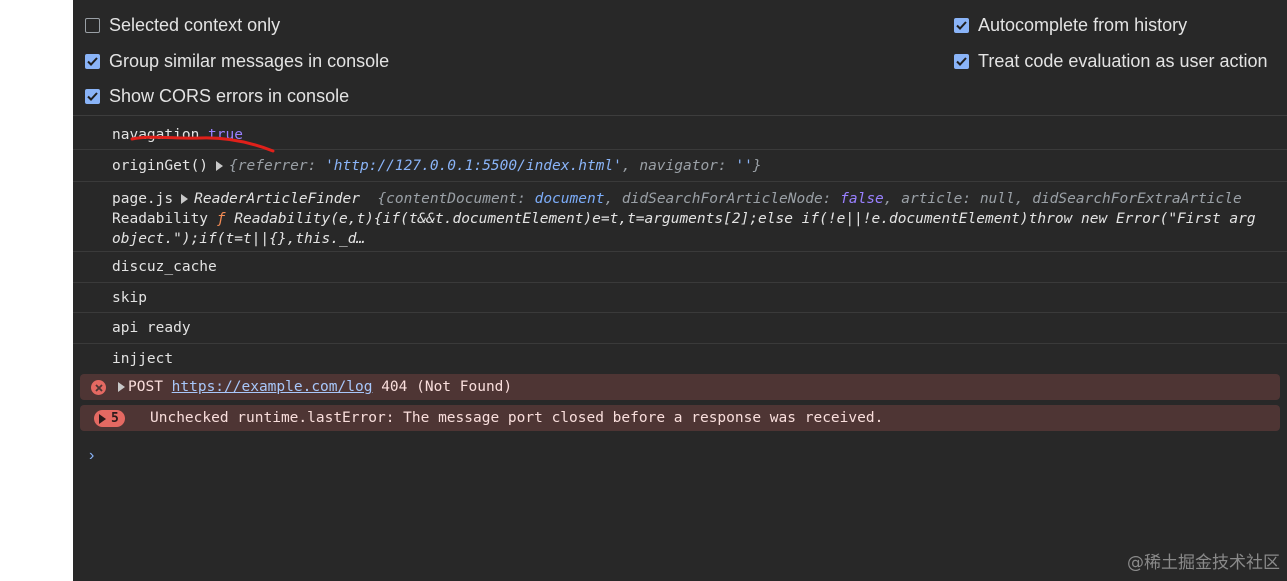 The width and height of the screenshot is (1287, 581). I want to click on show-cors-checkbox, so click(92, 96).